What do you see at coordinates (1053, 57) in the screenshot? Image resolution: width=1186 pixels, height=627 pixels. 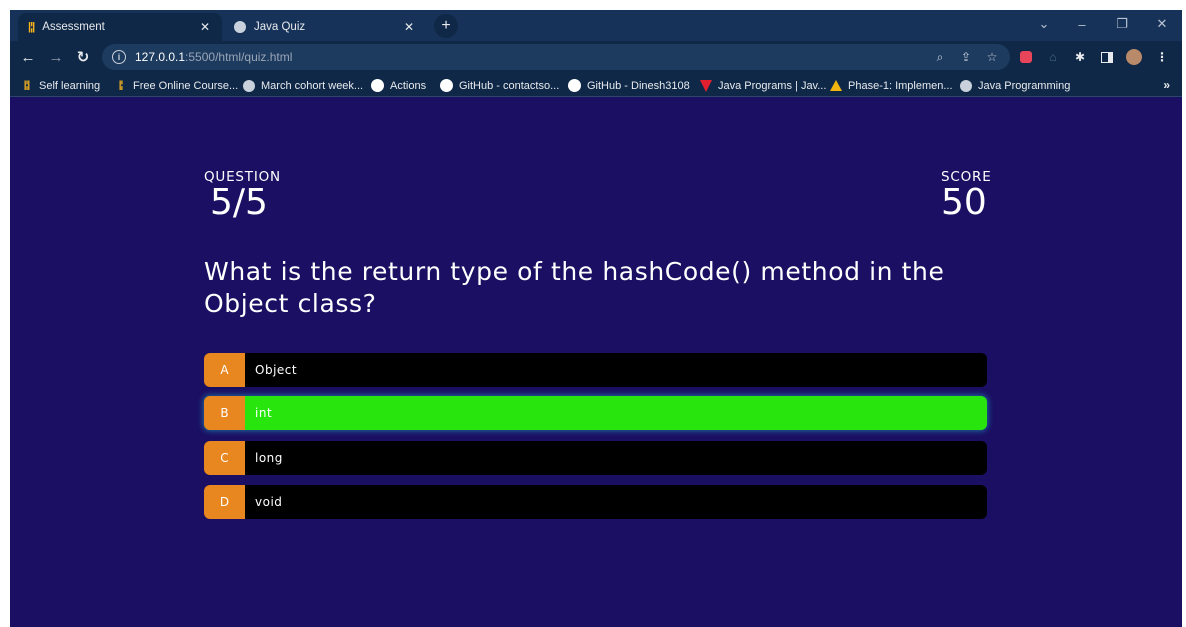 I see `extension-cart-icon: ⌂` at bounding box center [1053, 57].